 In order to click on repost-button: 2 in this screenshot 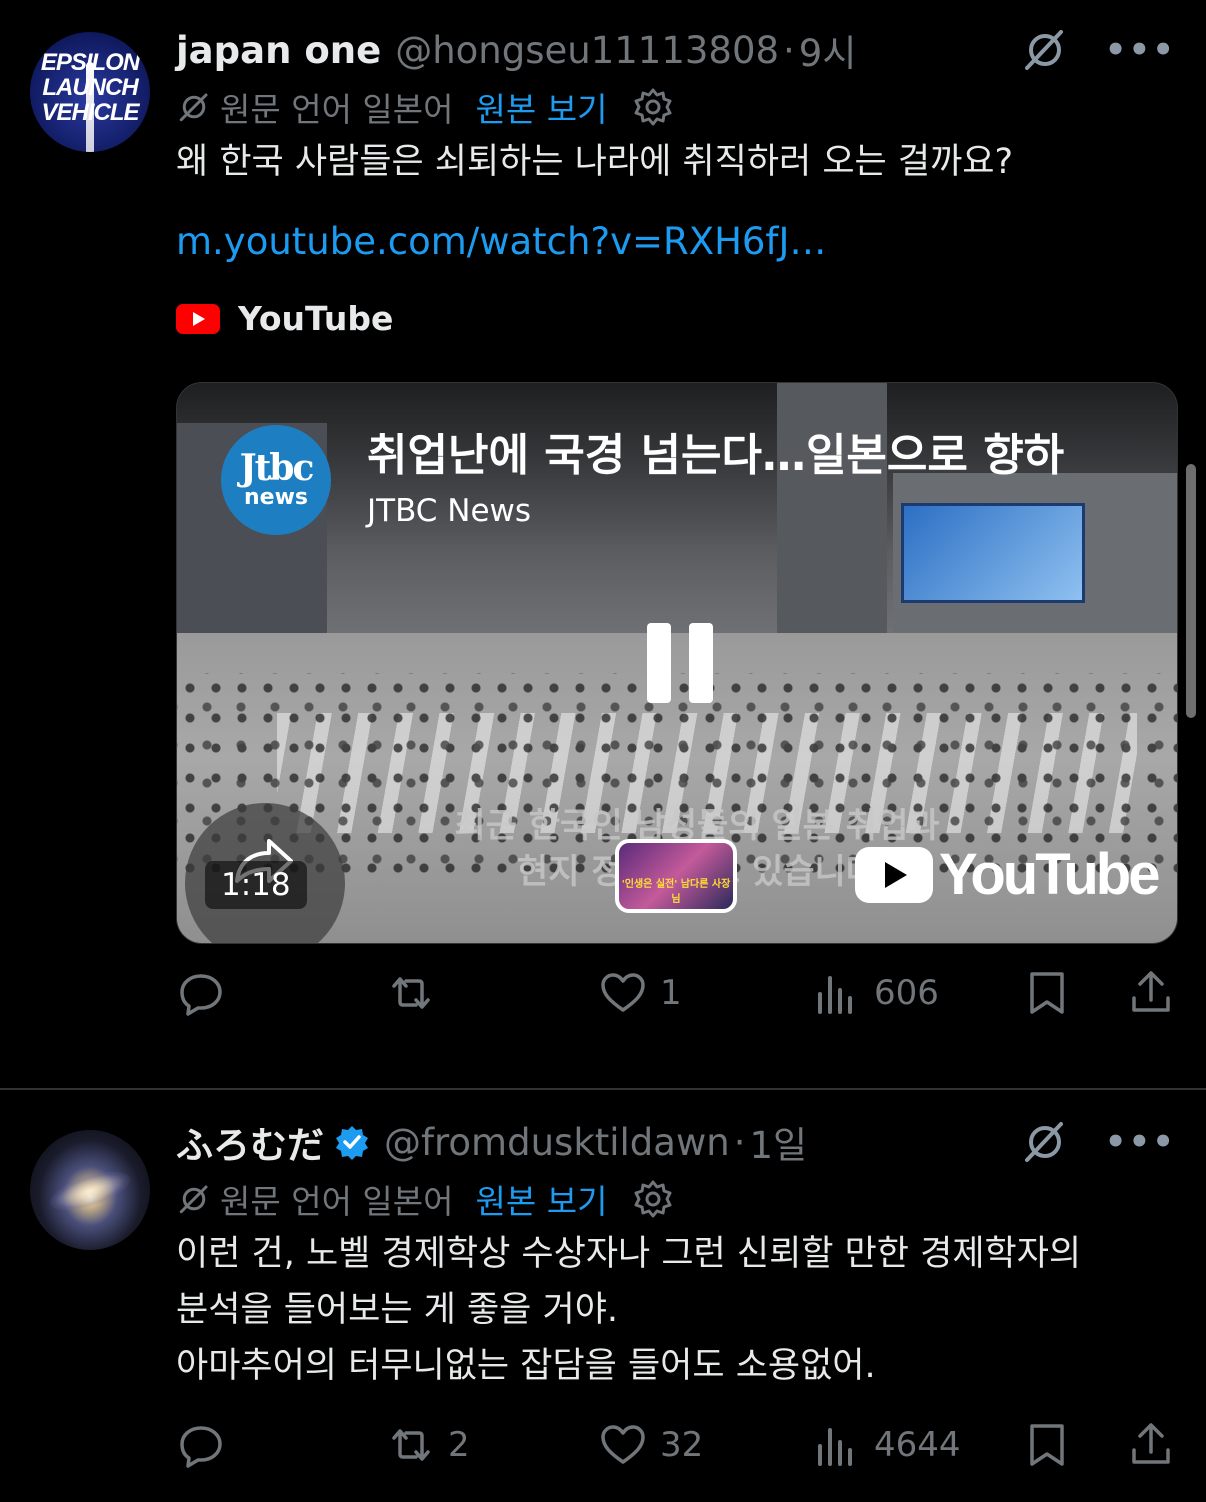, I will do `click(428, 1445)`.